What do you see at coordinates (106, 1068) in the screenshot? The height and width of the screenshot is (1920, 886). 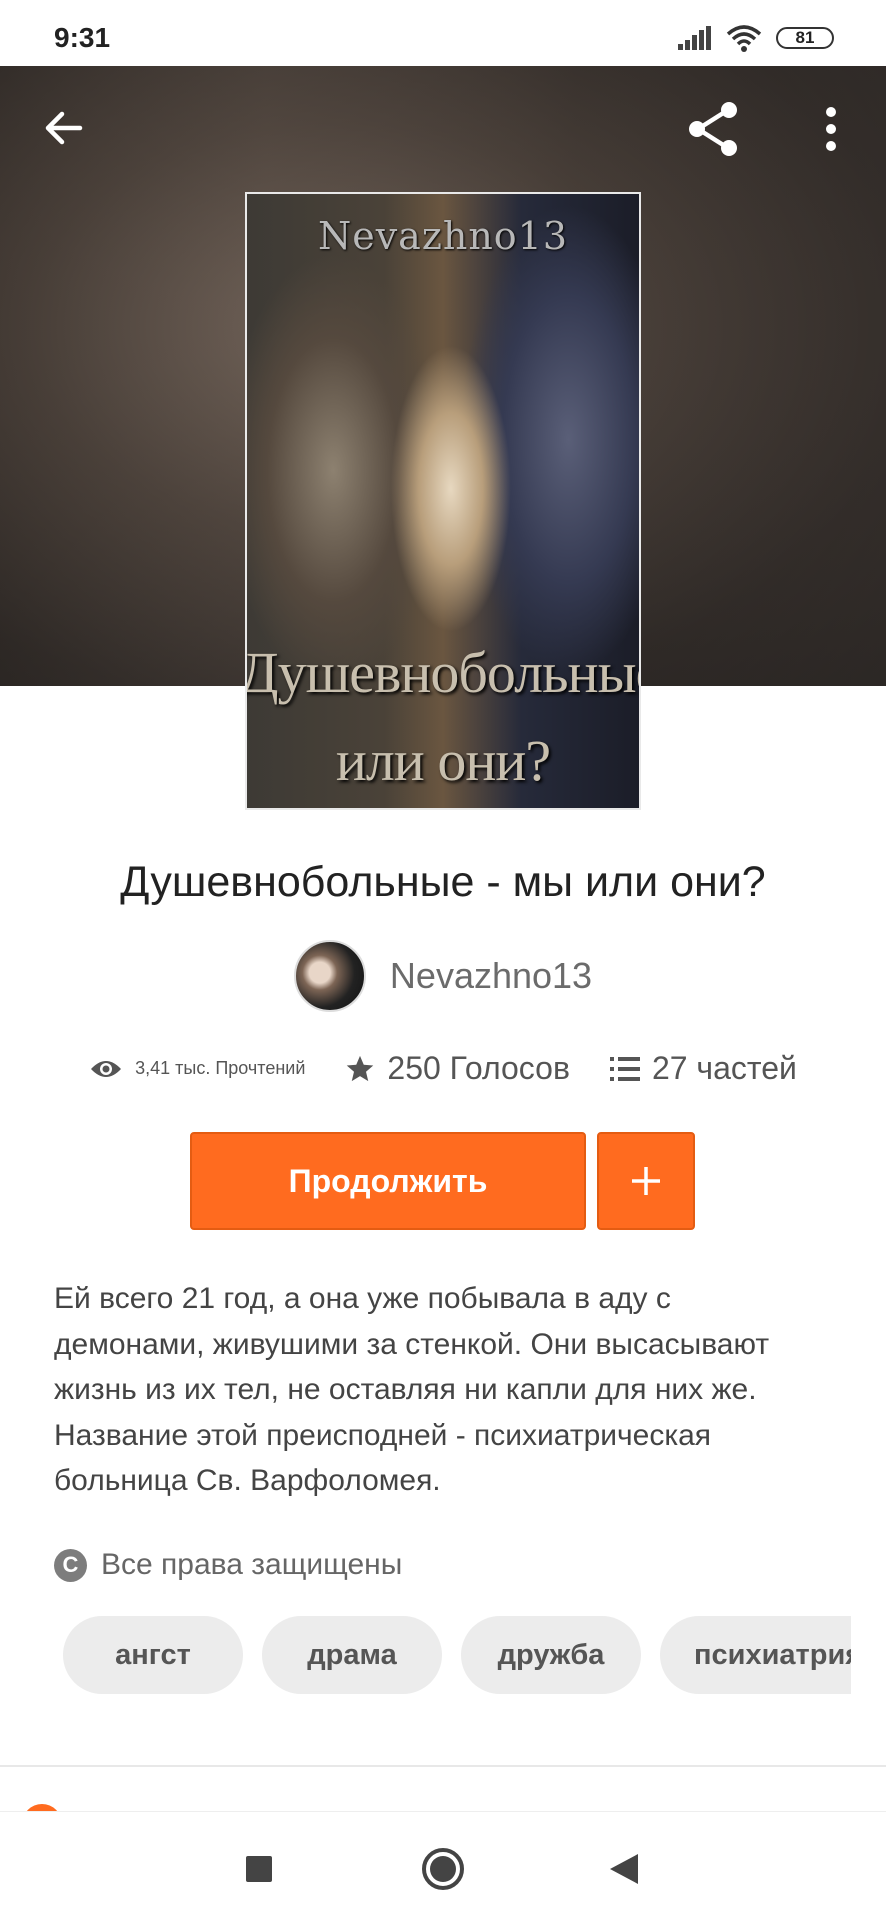 I see `eye-icon` at bounding box center [106, 1068].